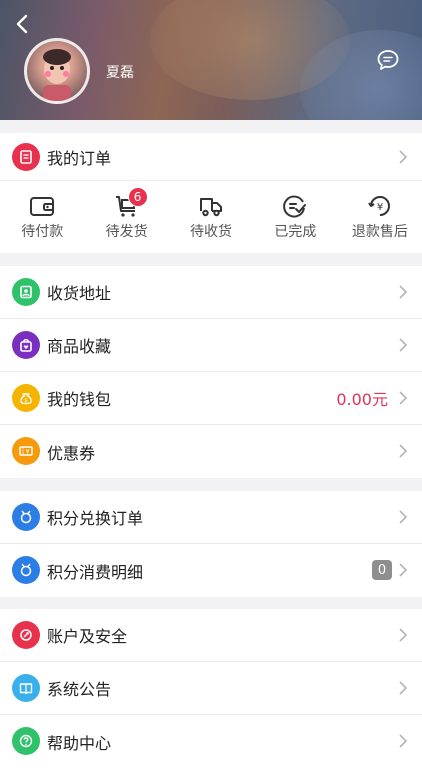  I want to click on status-pending-payment: 待付款, so click(42, 217).